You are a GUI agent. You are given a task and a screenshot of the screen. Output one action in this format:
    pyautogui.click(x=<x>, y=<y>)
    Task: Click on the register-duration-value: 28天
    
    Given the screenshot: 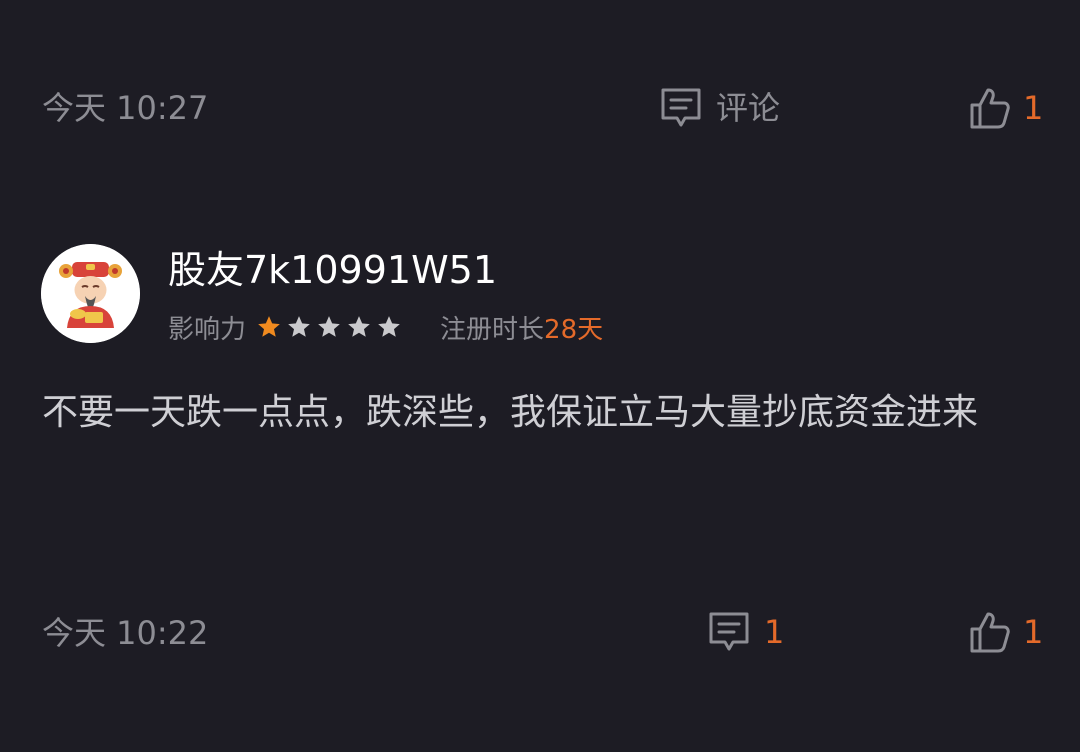 What is the action you would take?
    pyautogui.click(x=574, y=329)
    